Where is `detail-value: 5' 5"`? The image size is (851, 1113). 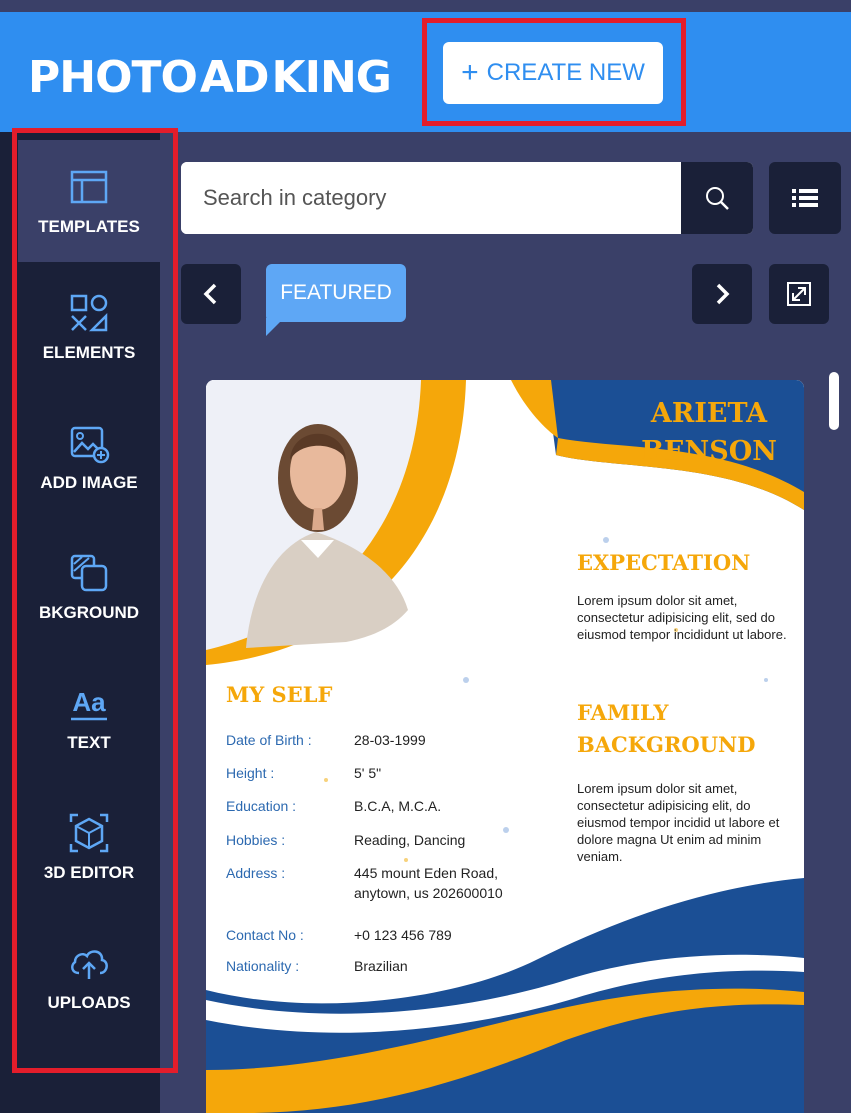 detail-value: 5' 5" is located at coordinates (368, 773).